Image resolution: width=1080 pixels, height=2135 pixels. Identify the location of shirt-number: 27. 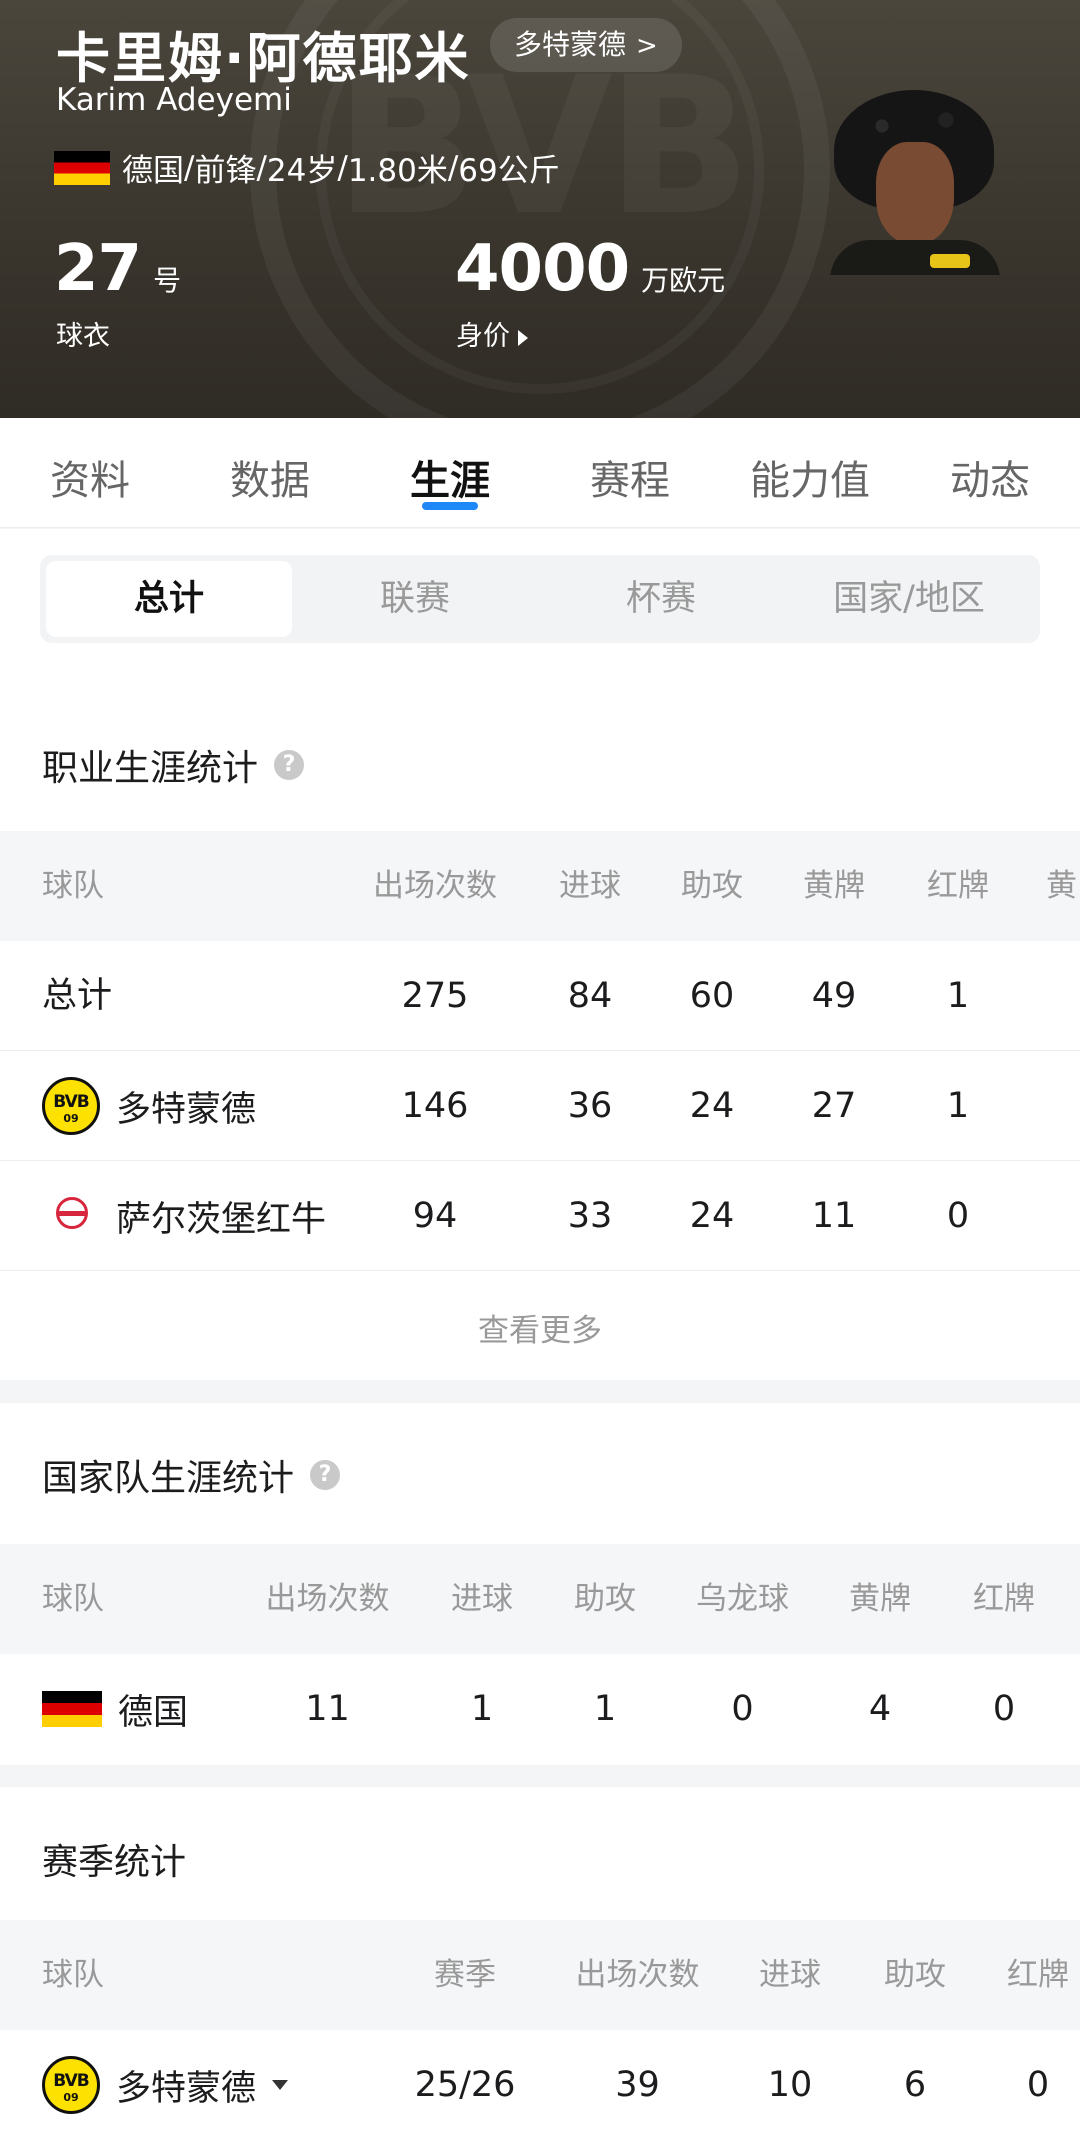
(98, 269).